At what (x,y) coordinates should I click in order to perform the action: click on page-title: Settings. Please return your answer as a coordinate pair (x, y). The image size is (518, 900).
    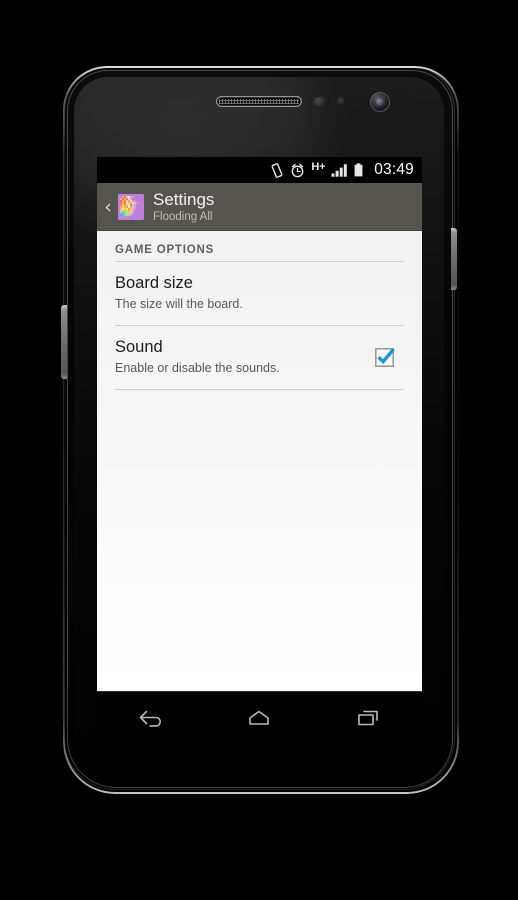
    Looking at the image, I should click on (184, 199).